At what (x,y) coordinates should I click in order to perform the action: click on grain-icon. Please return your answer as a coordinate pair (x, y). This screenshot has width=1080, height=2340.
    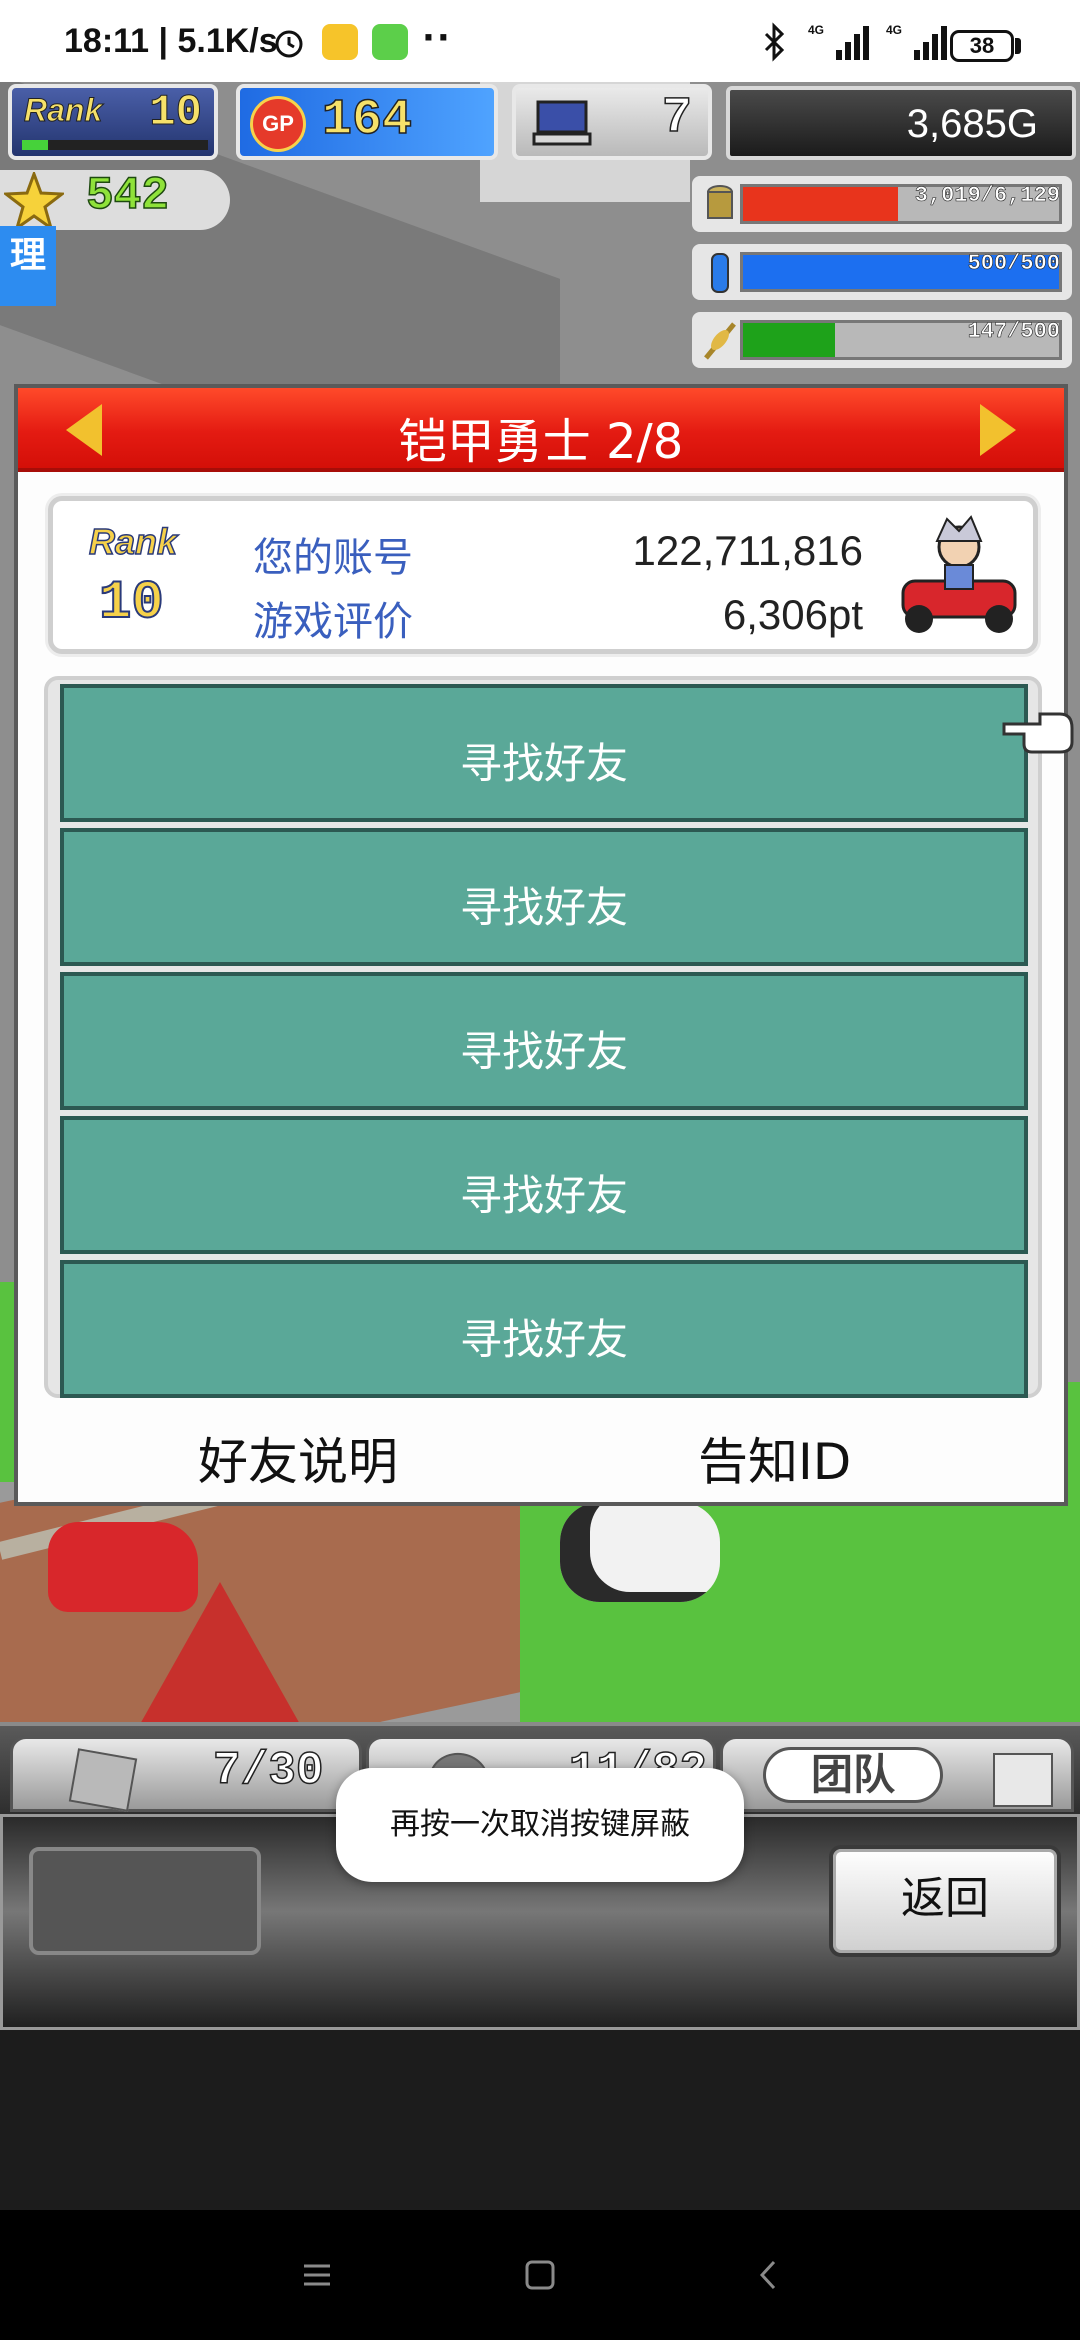
    Looking at the image, I should click on (720, 341).